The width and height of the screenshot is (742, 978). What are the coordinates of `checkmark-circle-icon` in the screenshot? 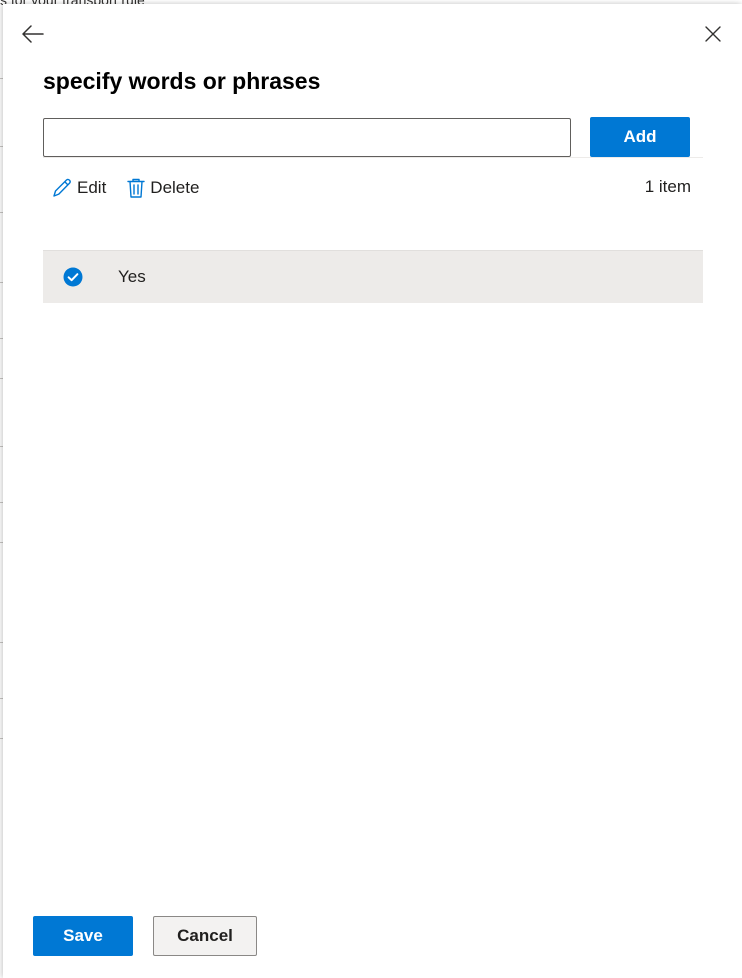 It's located at (73, 277).